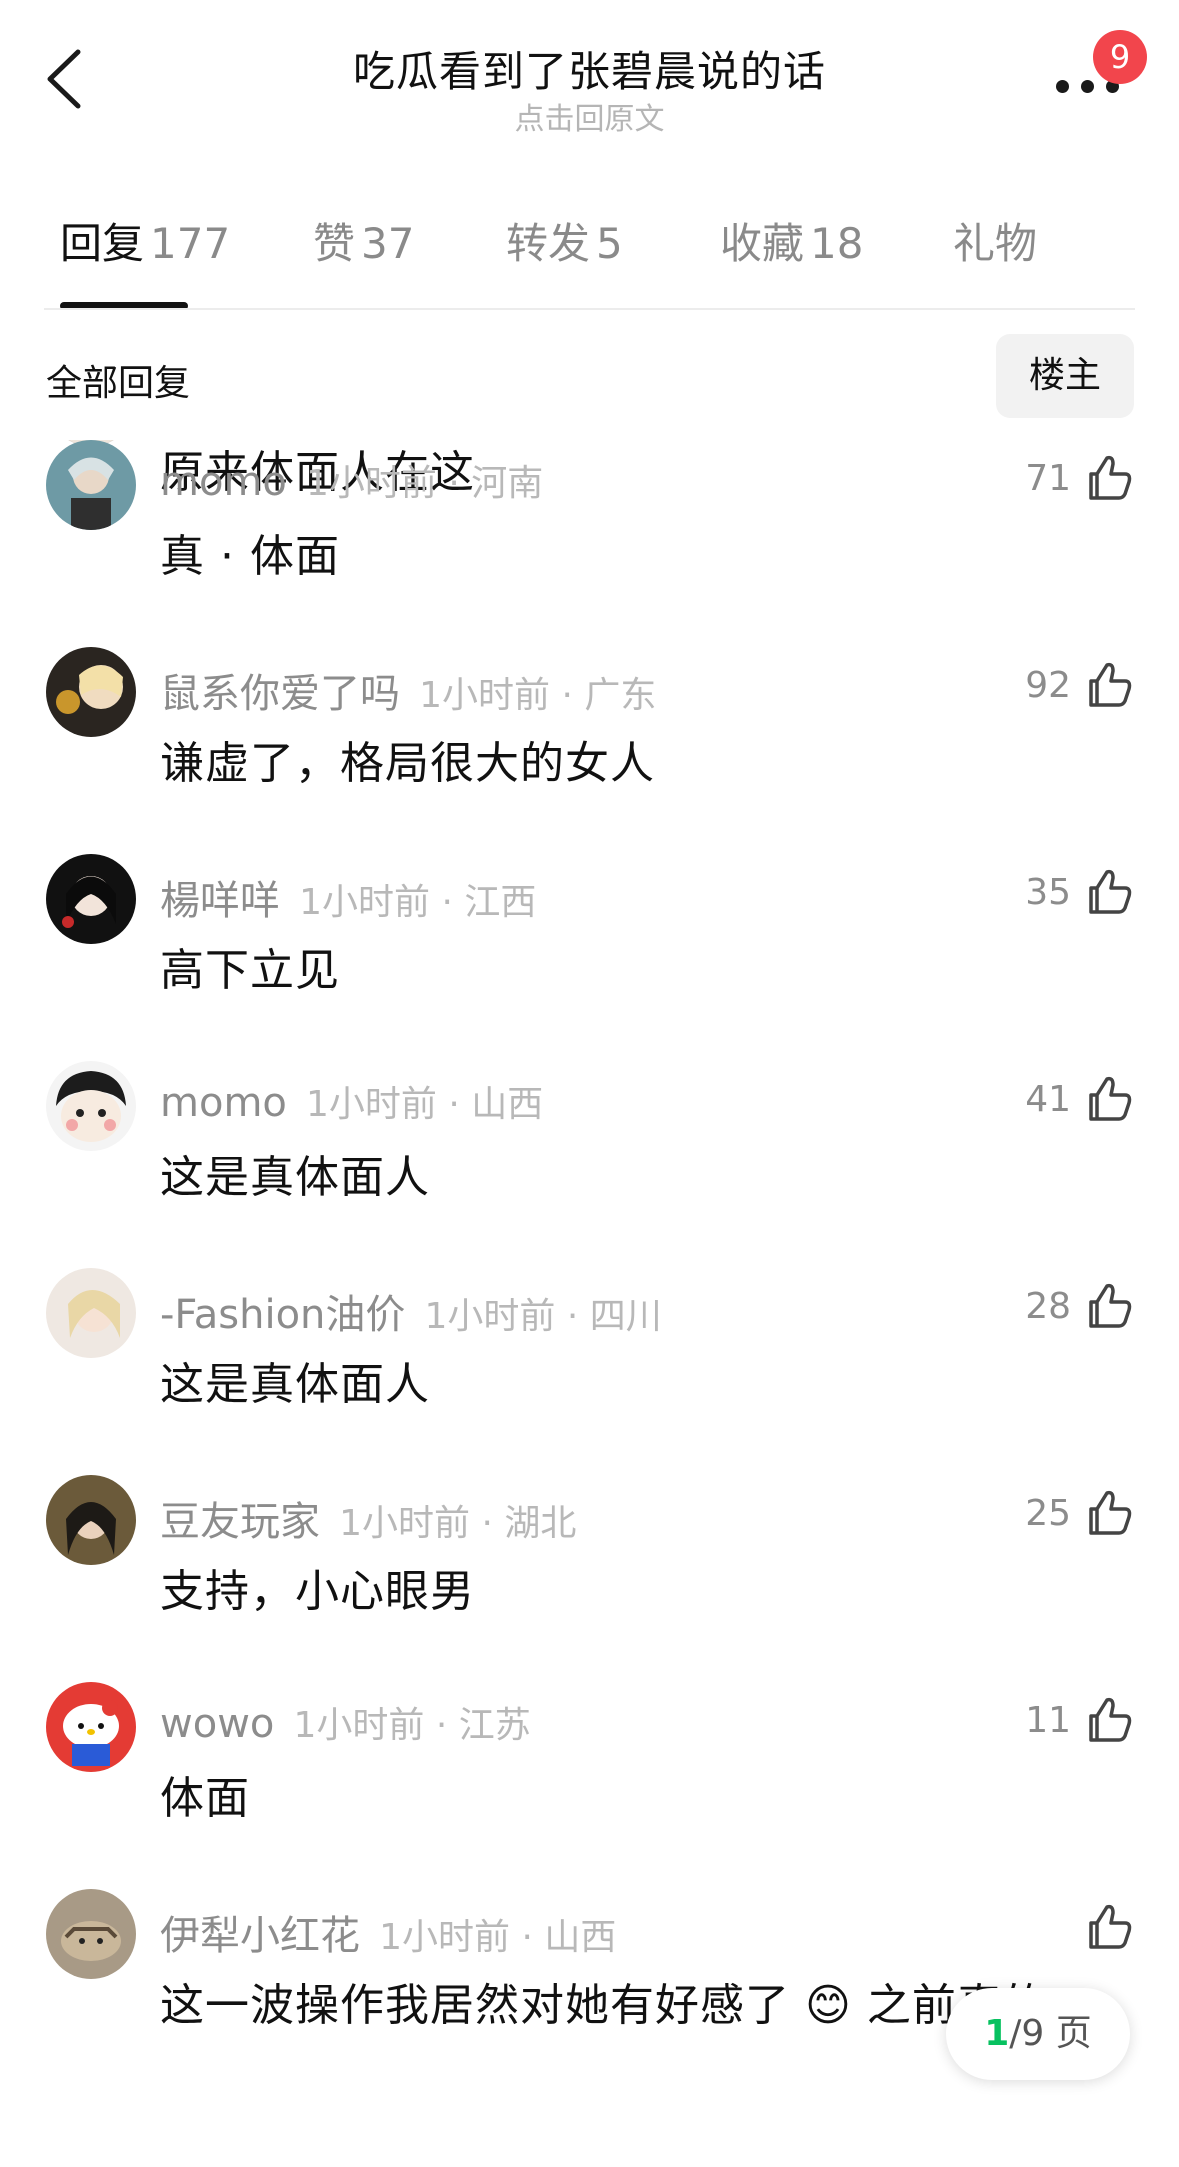 Image resolution: width=1179 pixels, height=2167 pixels. I want to click on like-count: 25, so click(1048, 1513).